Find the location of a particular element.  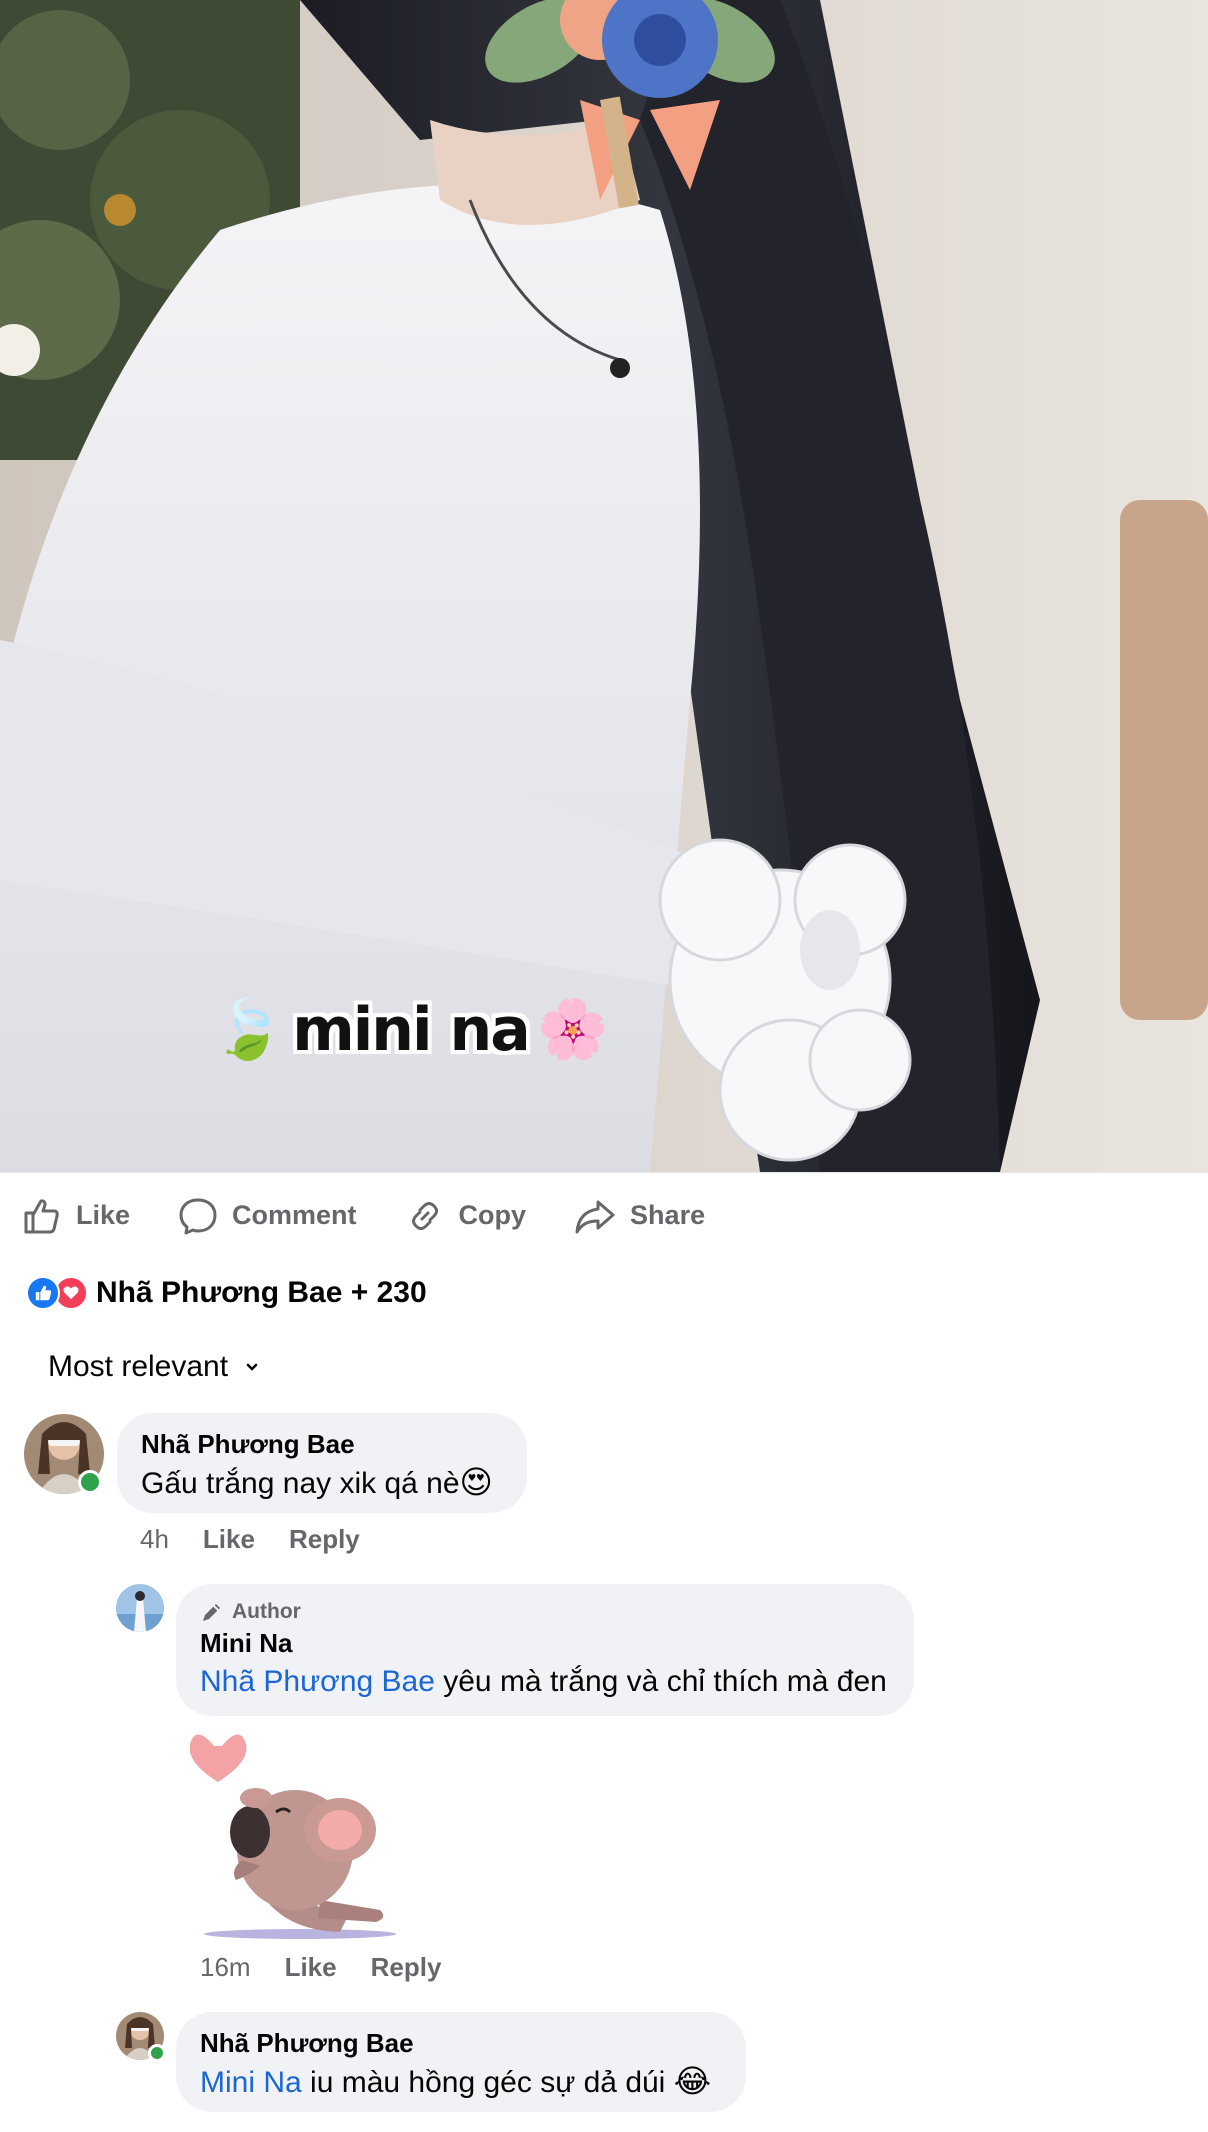

chevron-down-icon is located at coordinates (252, 1367).